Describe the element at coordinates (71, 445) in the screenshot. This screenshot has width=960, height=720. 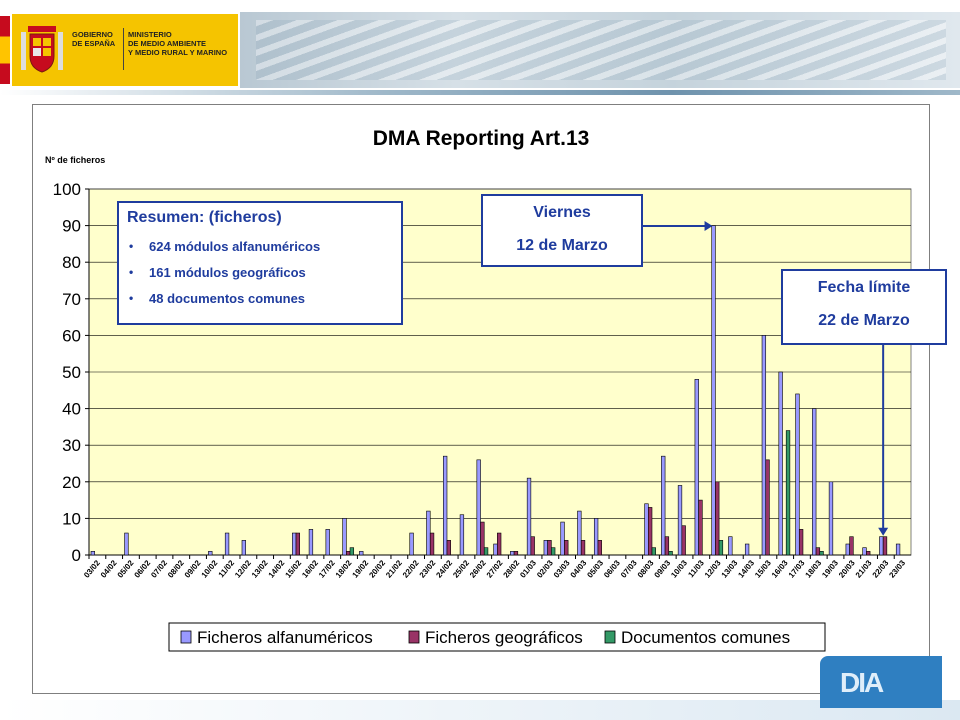
I see `y-tick-label: 30` at that location.